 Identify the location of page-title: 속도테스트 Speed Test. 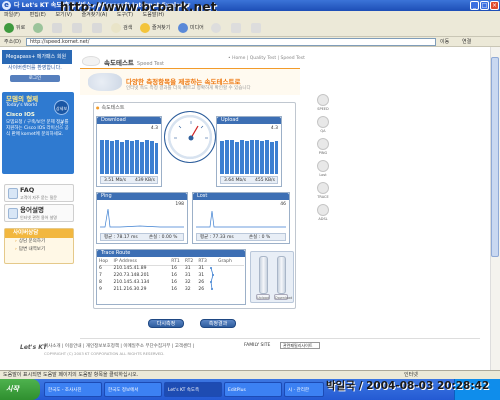
(134, 62).